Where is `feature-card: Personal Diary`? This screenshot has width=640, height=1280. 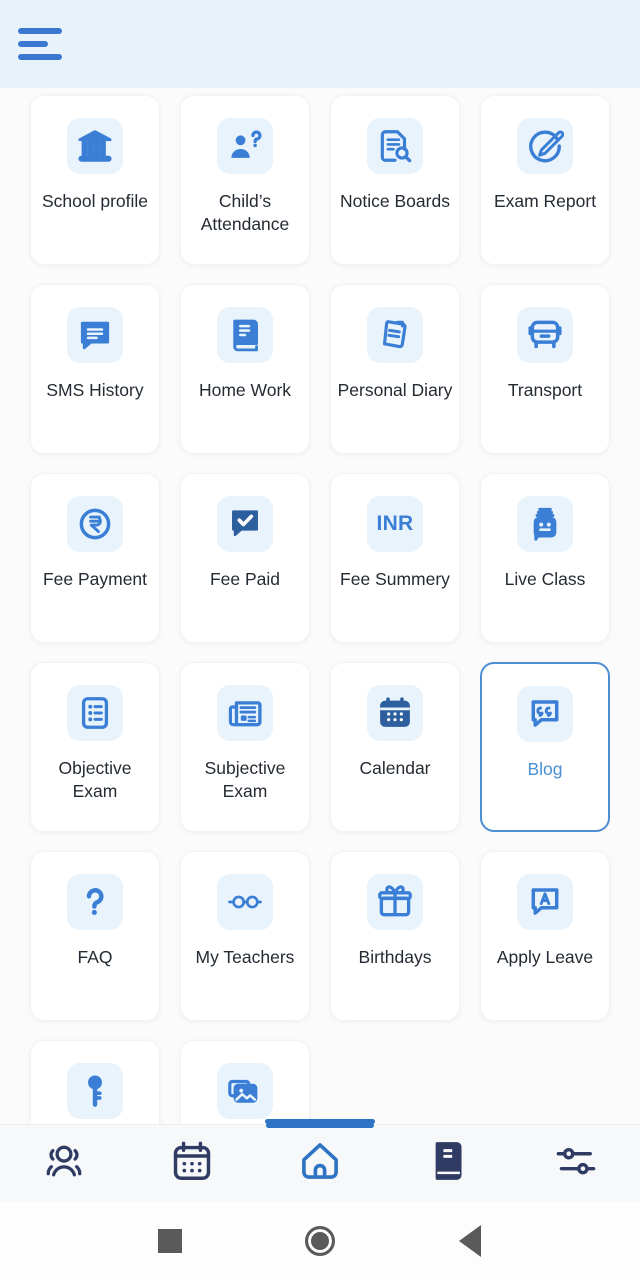 feature-card: Personal Diary is located at coordinates (395, 369).